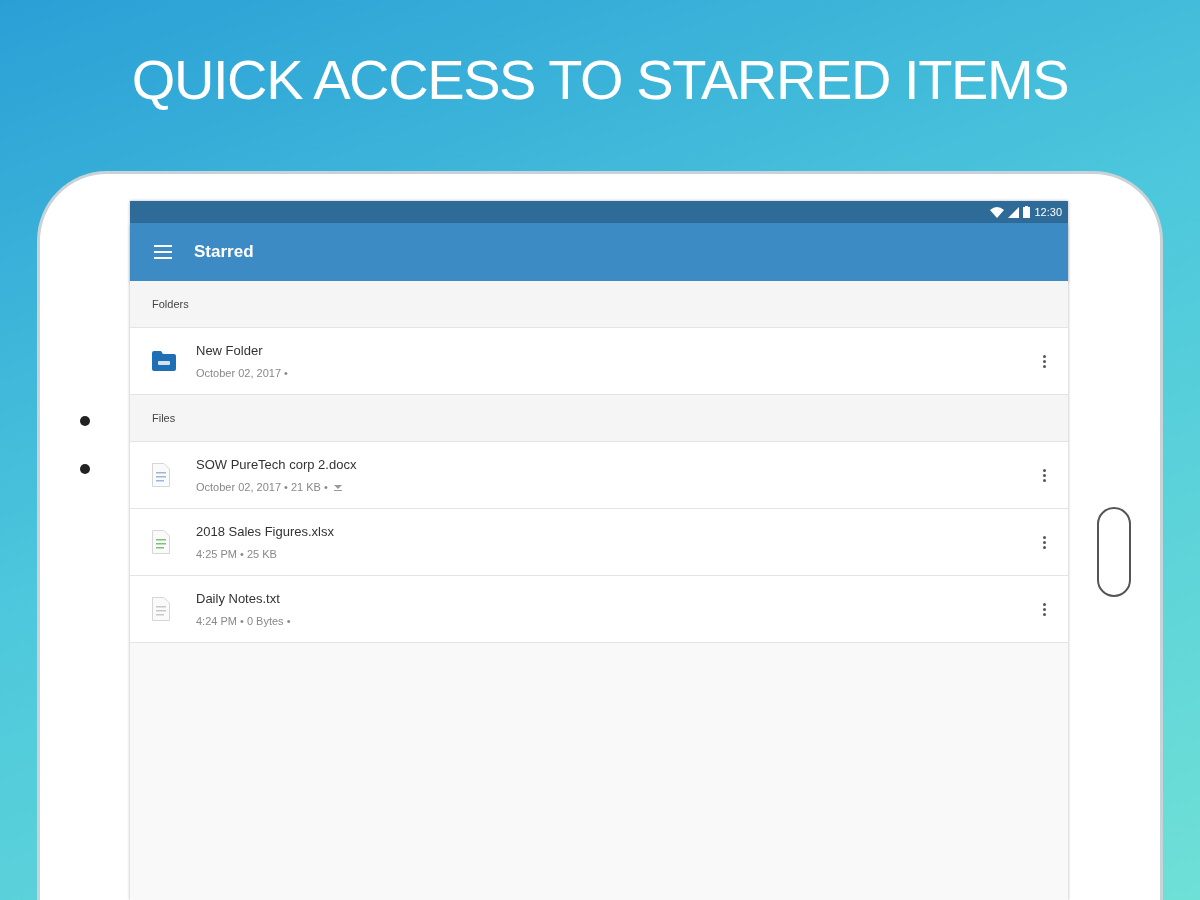 This screenshot has height=900, width=1200. What do you see at coordinates (230, 351) in the screenshot?
I see `item-name: New Folder` at bounding box center [230, 351].